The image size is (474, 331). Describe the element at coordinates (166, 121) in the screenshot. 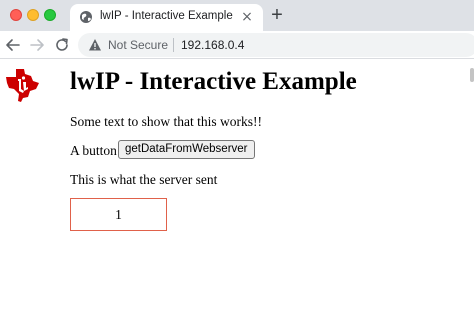

I see `intro-text: Some text to show that this works!!` at that location.